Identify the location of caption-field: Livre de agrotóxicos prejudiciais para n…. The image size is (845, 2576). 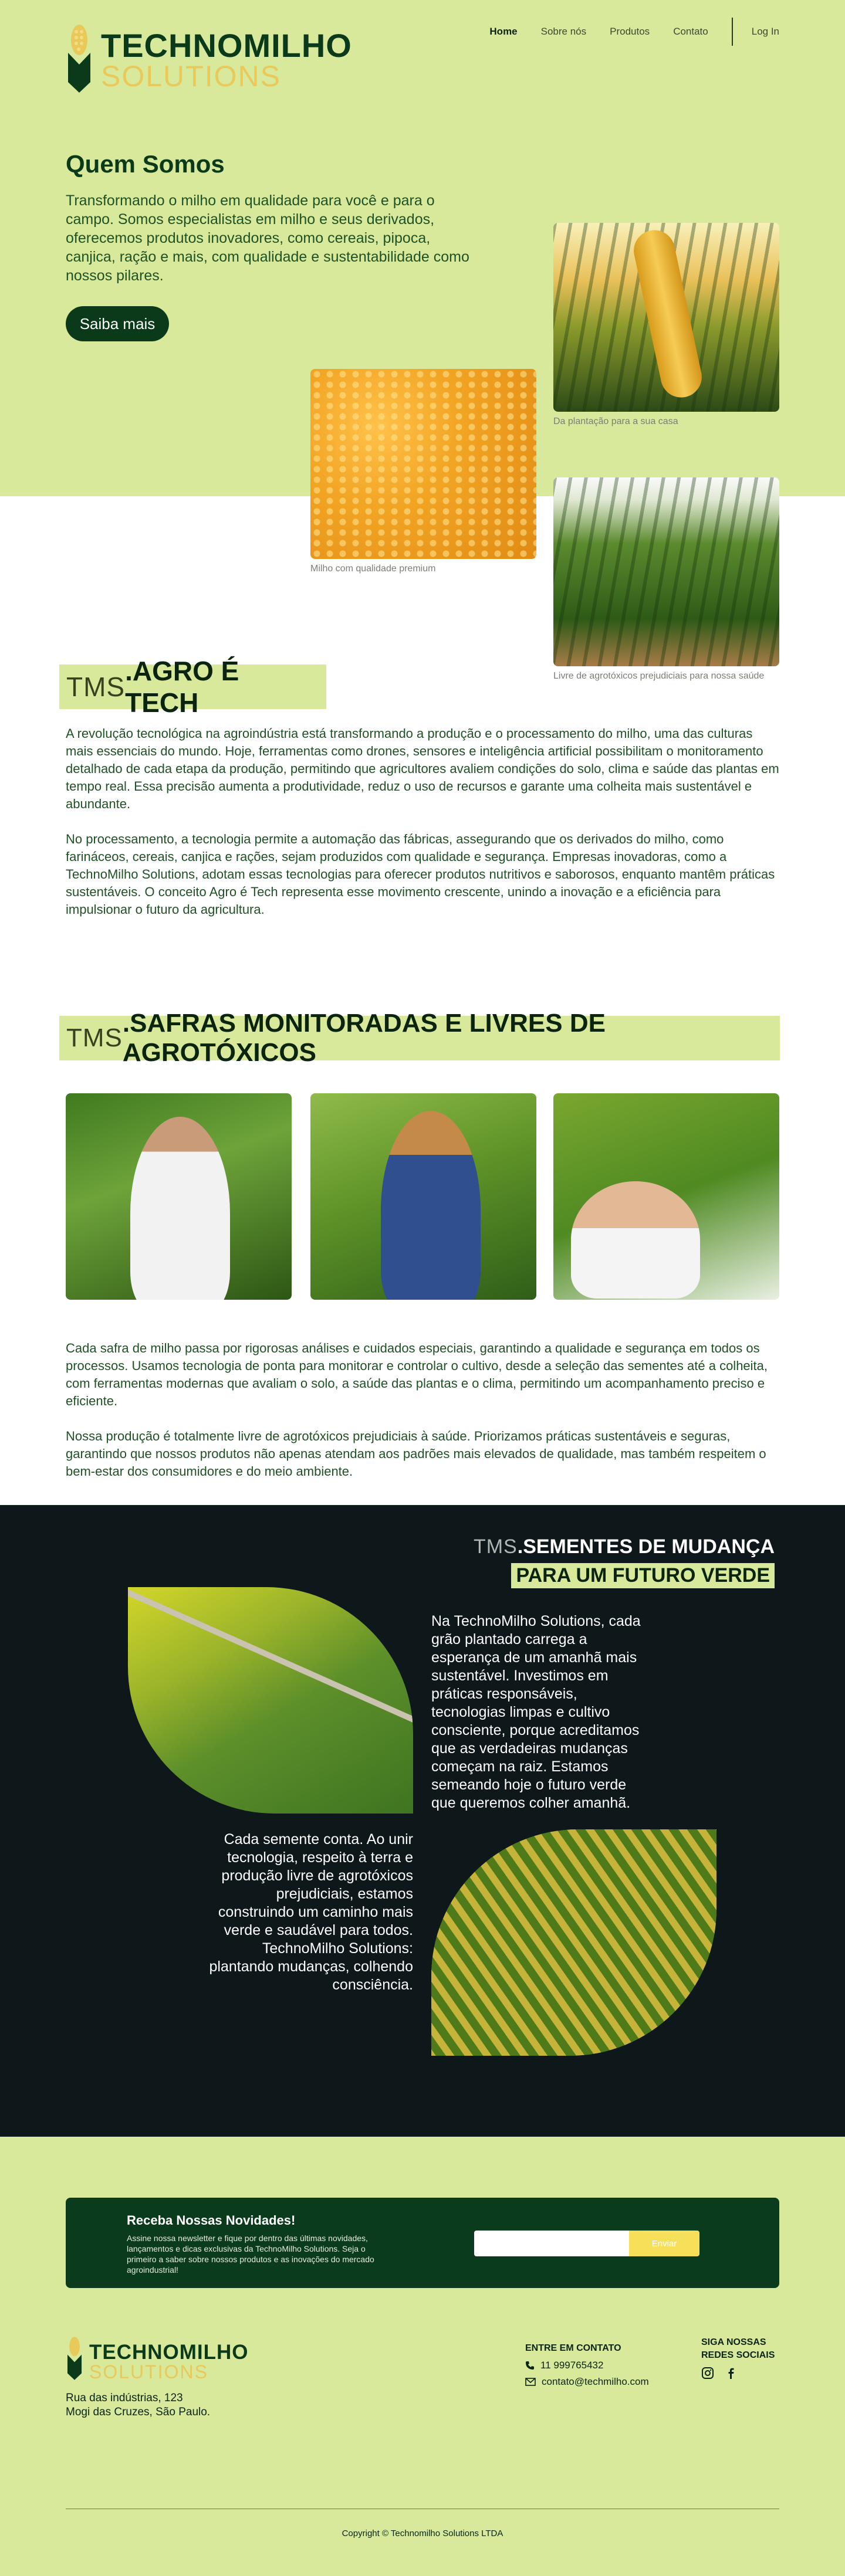
(659, 676).